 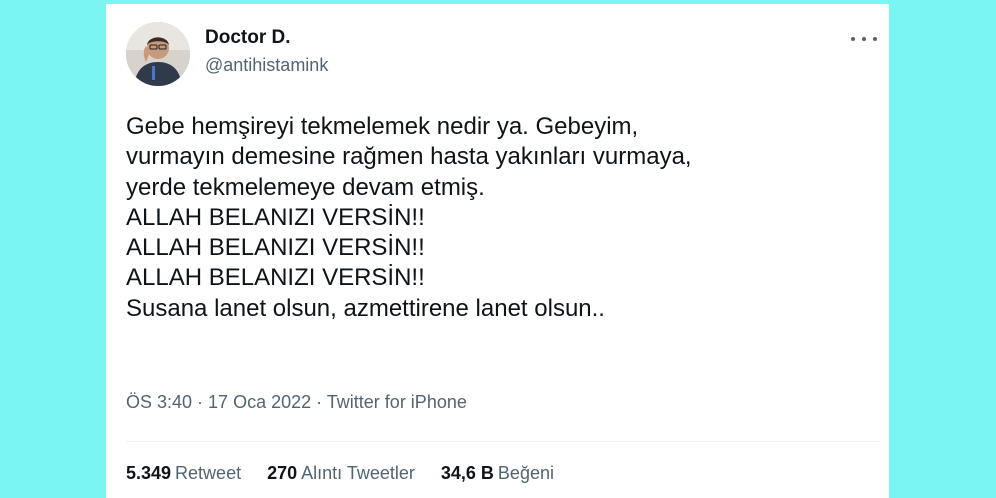 I want to click on tweet-timestamp-link: ÖS 3:40 · 17 Oca 2022, so click(x=218, y=402).